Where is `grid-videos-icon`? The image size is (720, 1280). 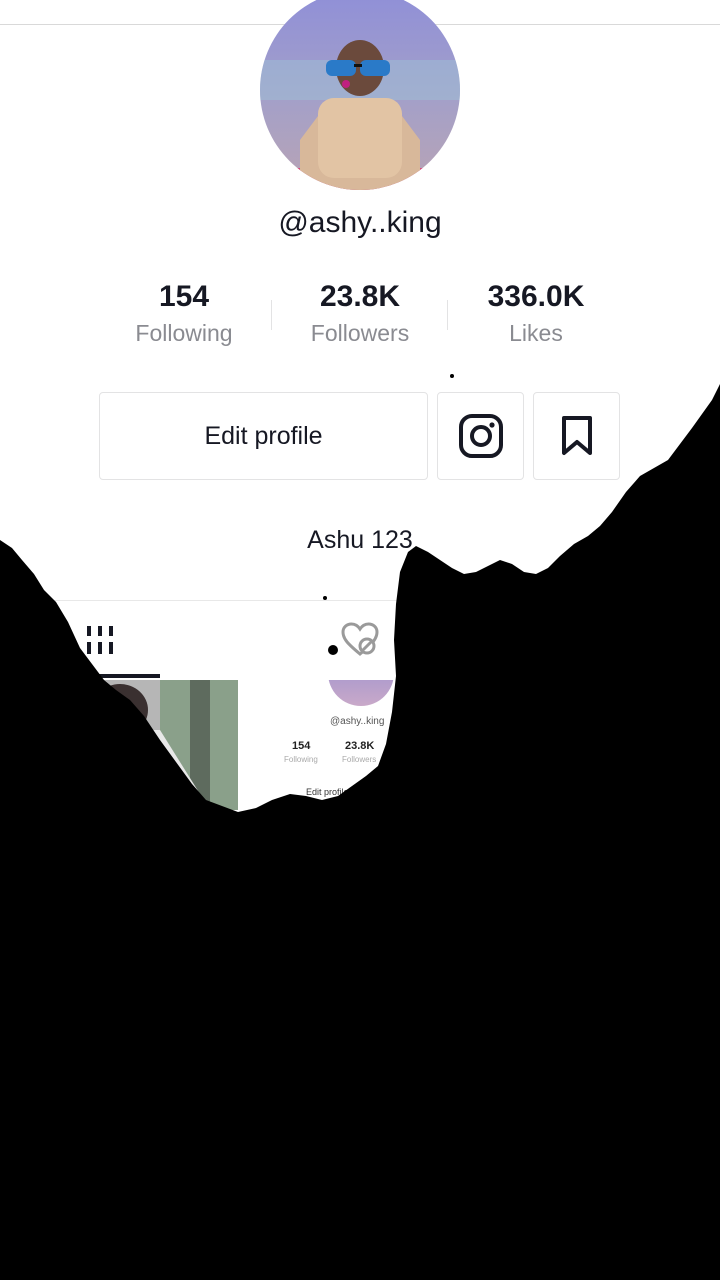
grid-videos-icon is located at coordinates (100, 640).